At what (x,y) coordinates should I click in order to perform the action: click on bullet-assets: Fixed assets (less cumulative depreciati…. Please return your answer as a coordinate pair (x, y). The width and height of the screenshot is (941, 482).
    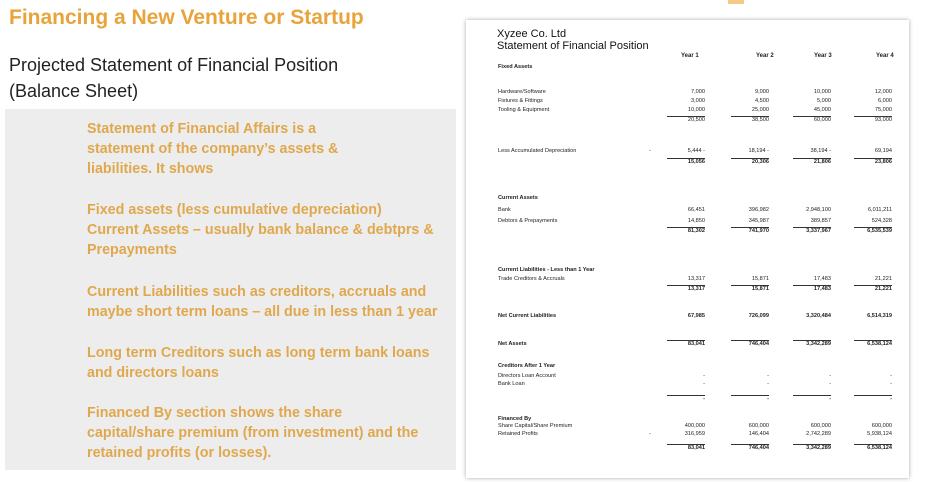
    Looking at the image, I should click on (267, 230).